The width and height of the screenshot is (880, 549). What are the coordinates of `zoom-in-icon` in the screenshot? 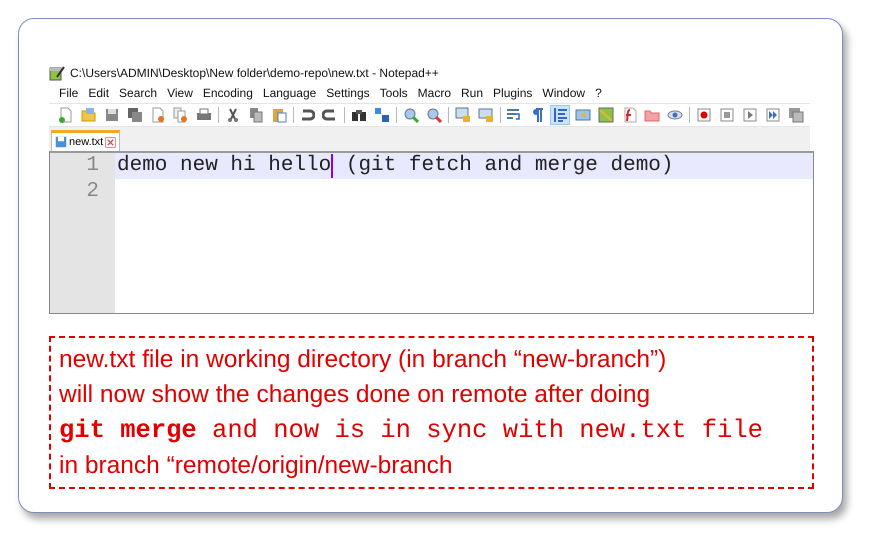 It's located at (410, 115).